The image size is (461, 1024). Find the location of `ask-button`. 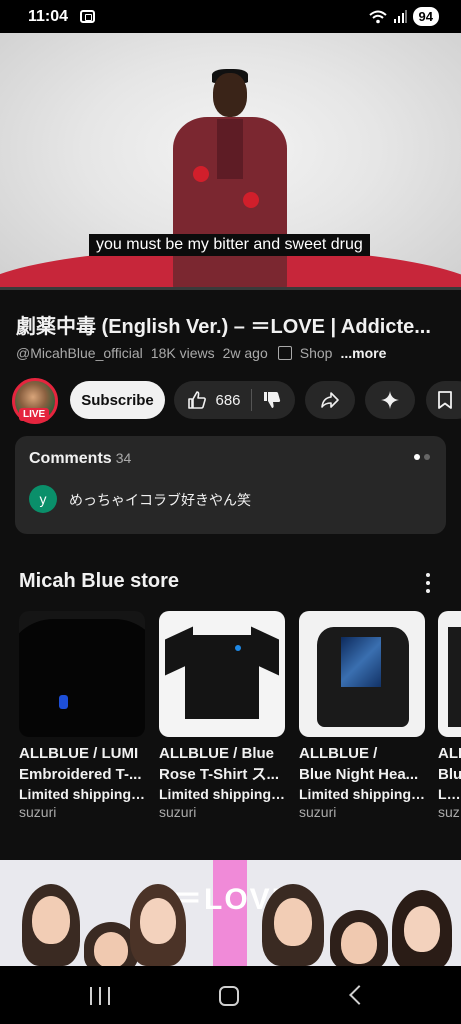

ask-button is located at coordinates (390, 400).